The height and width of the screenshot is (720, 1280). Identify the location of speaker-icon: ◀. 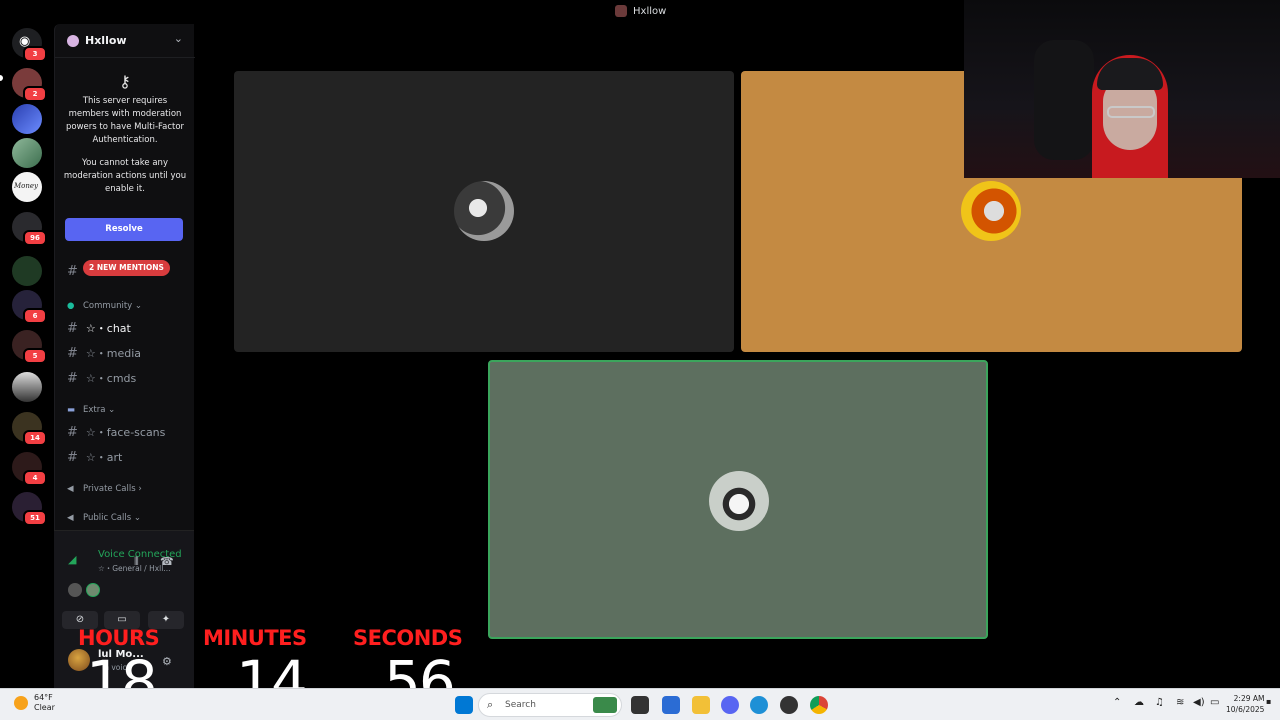
(70, 518).